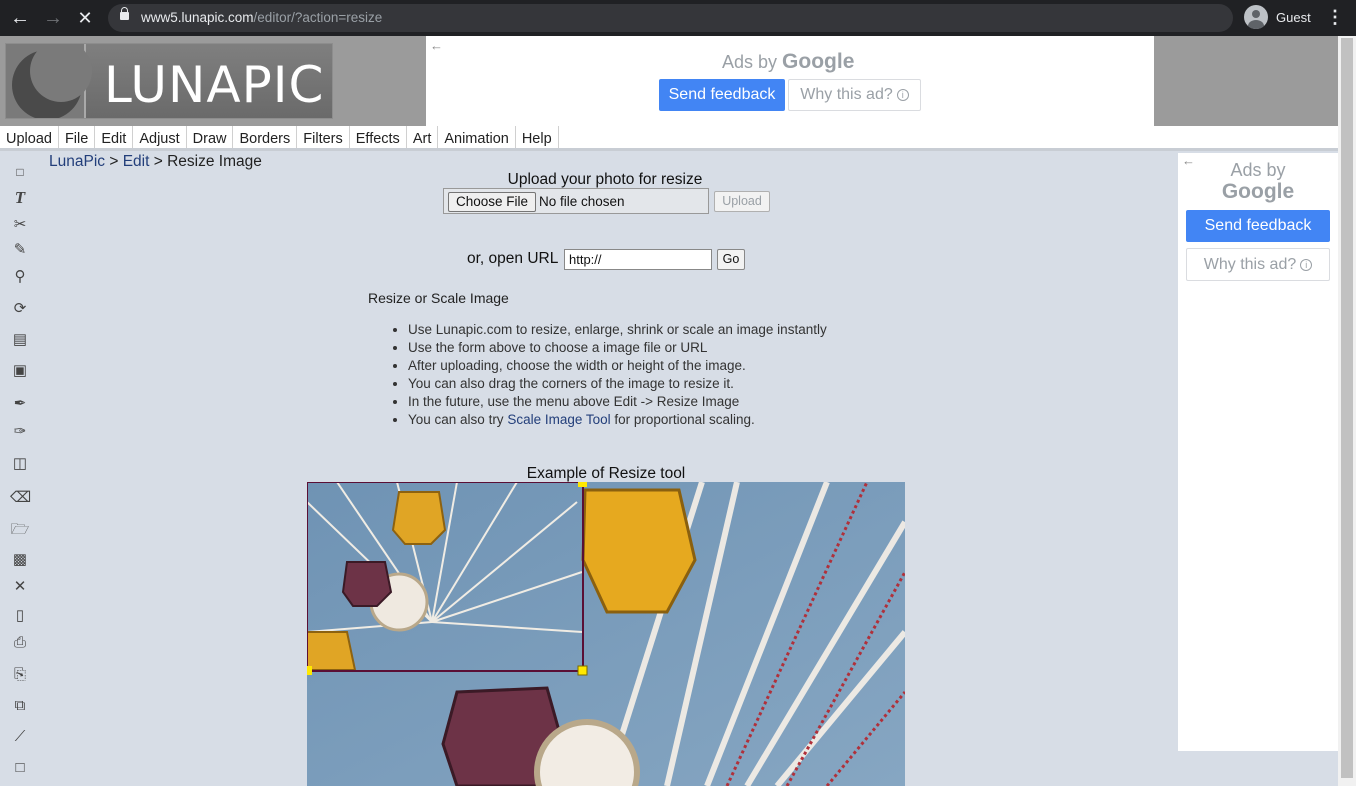 This screenshot has height=786, width=1356. What do you see at coordinates (438, 298) in the screenshot?
I see `section-title: Resize or Scale Image` at bounding box center [438, 298].